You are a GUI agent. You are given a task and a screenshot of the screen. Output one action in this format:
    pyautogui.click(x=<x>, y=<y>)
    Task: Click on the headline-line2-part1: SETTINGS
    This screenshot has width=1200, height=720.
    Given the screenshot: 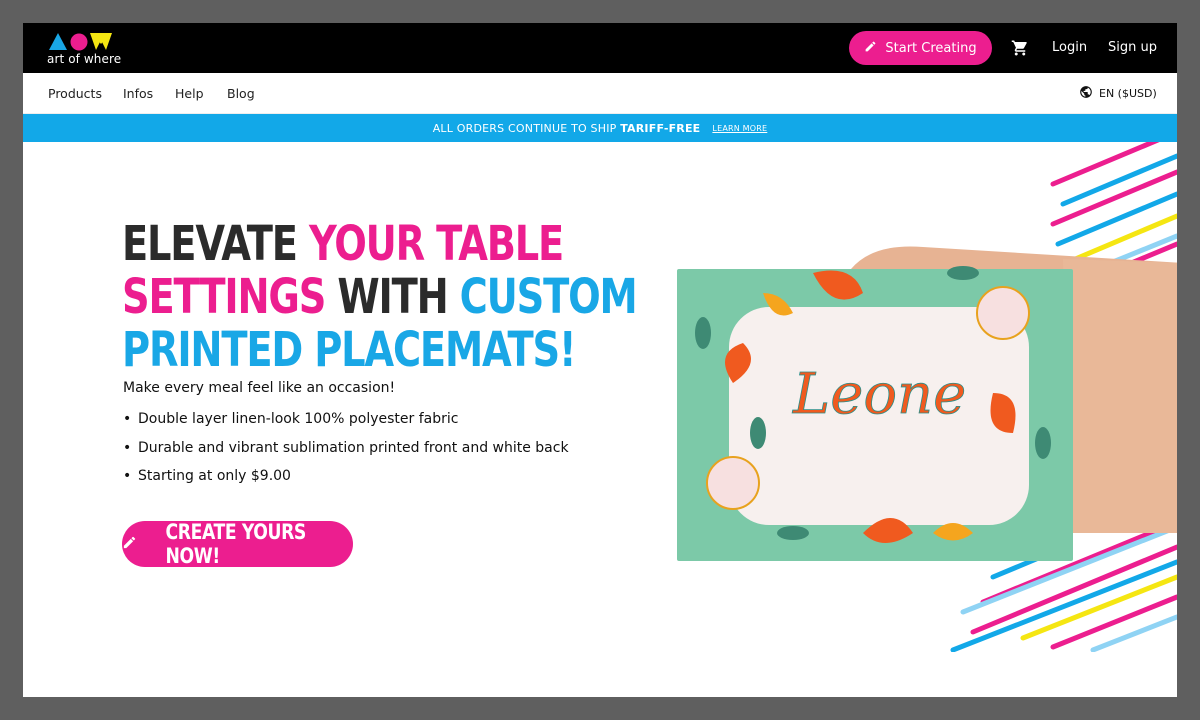 What is the action you would take?
    pyautogui.click(x=230, y=297)
    